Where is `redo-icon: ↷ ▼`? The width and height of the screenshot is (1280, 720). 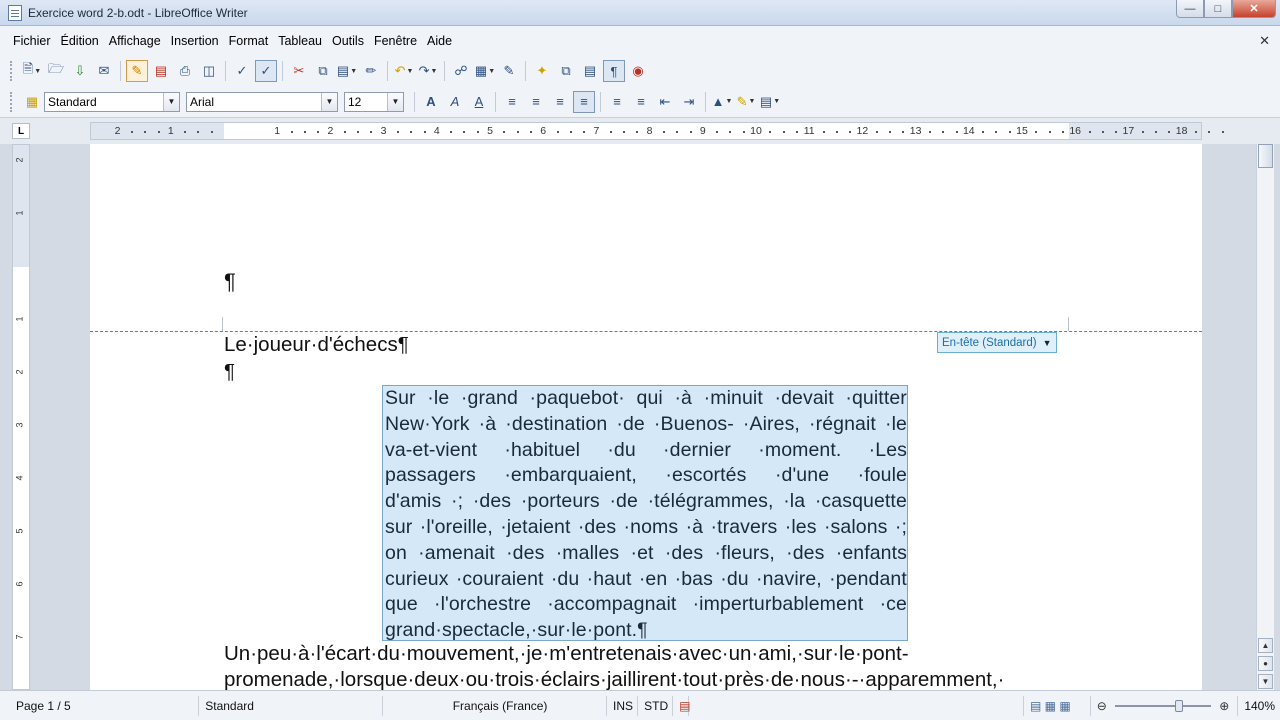 redo-icon: ↷ ▼ is located at coordinates (428, 71).